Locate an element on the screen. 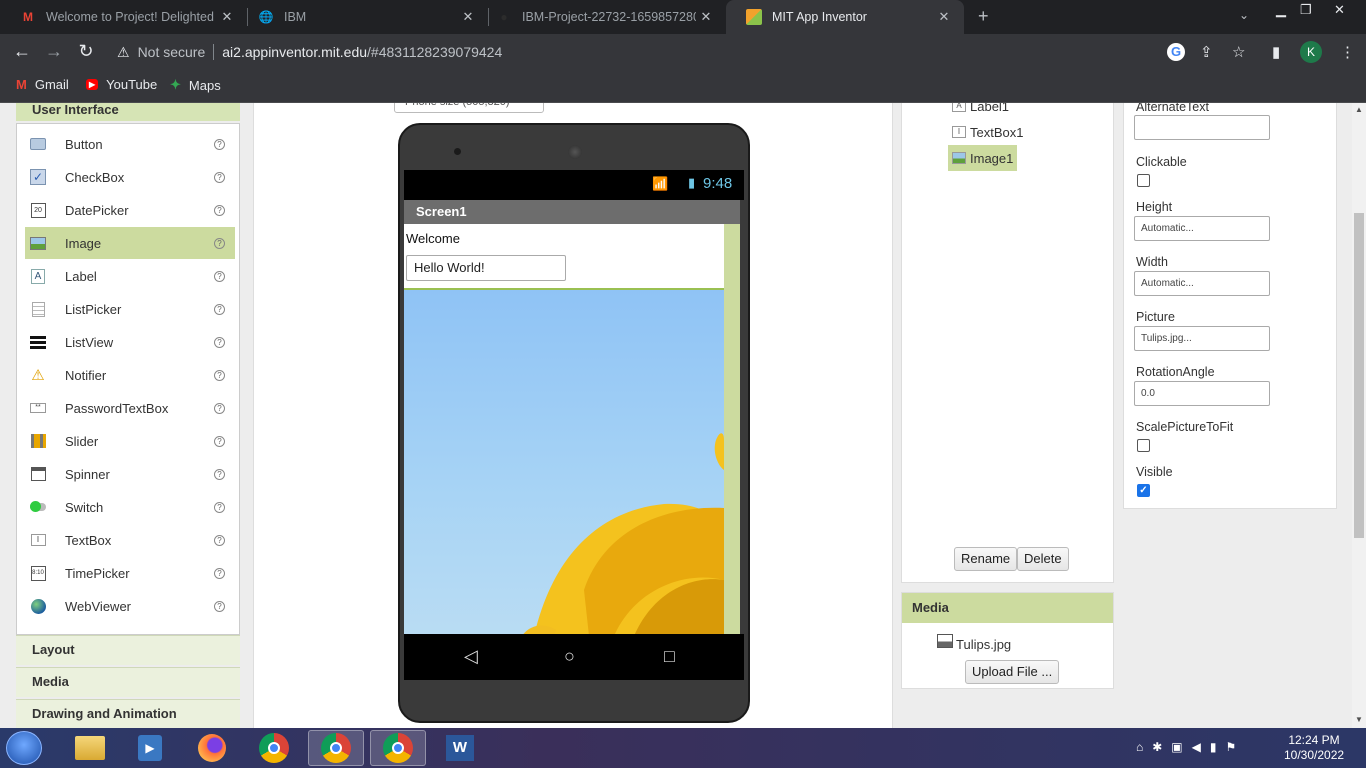 The width and height of the screenshot is (1366, 768). image1-component is located at coordinates (564, 461).